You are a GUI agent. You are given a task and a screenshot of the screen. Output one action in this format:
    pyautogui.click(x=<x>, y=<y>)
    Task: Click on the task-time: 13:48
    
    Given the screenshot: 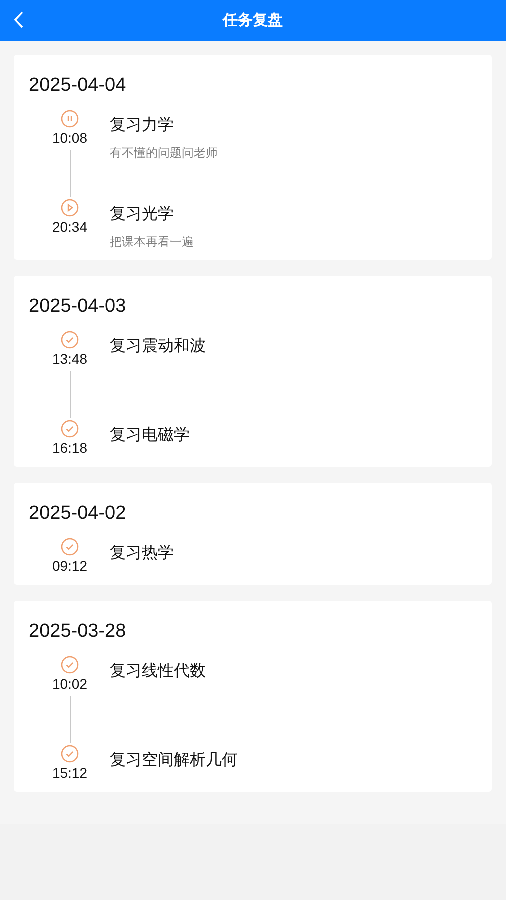 What is the action you would take?
    pyautogui.click(x=70, y=359)
    